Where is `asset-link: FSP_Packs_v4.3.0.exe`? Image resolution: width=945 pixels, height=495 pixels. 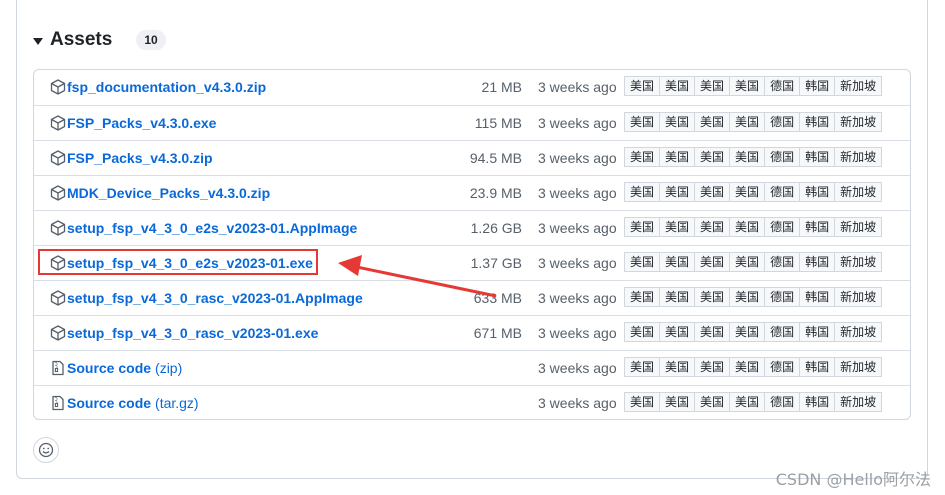
asset-link: FSP_Packs_v4.3.0.exe is located at coordinates (133, 123).